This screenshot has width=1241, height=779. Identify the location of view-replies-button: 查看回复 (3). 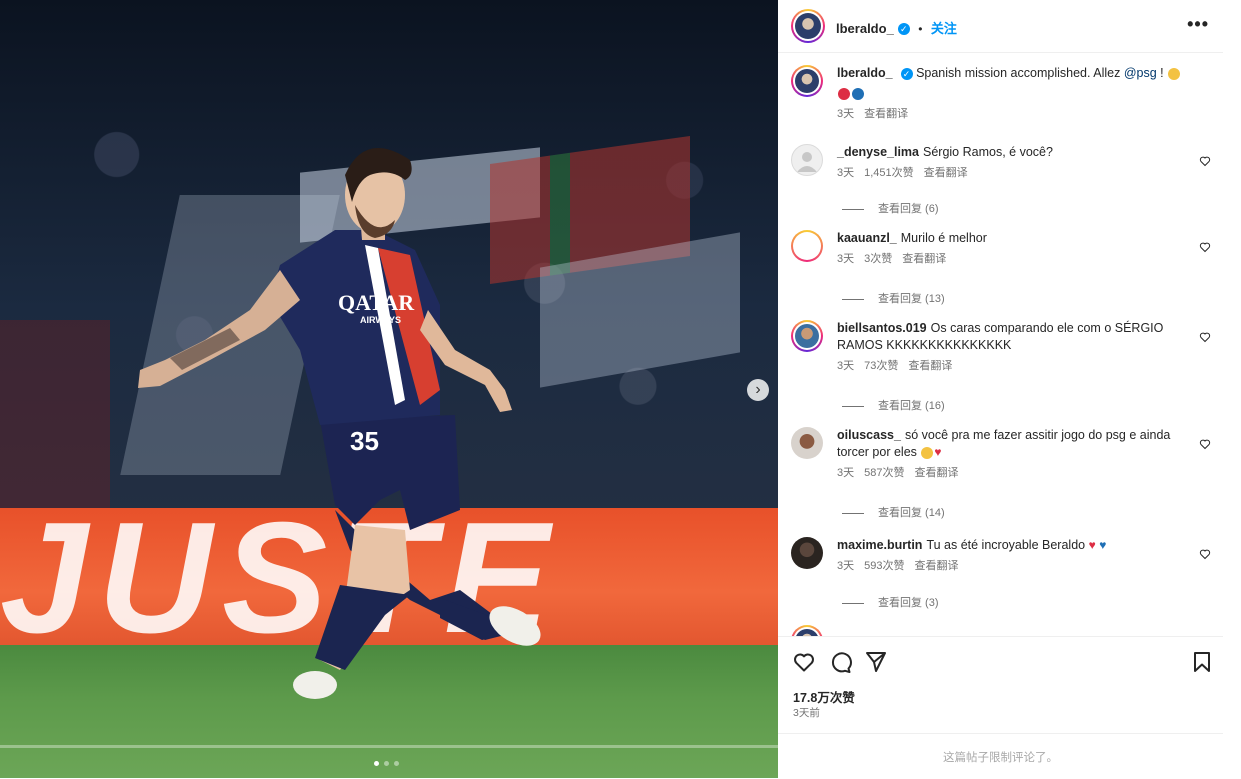
(890, 602).